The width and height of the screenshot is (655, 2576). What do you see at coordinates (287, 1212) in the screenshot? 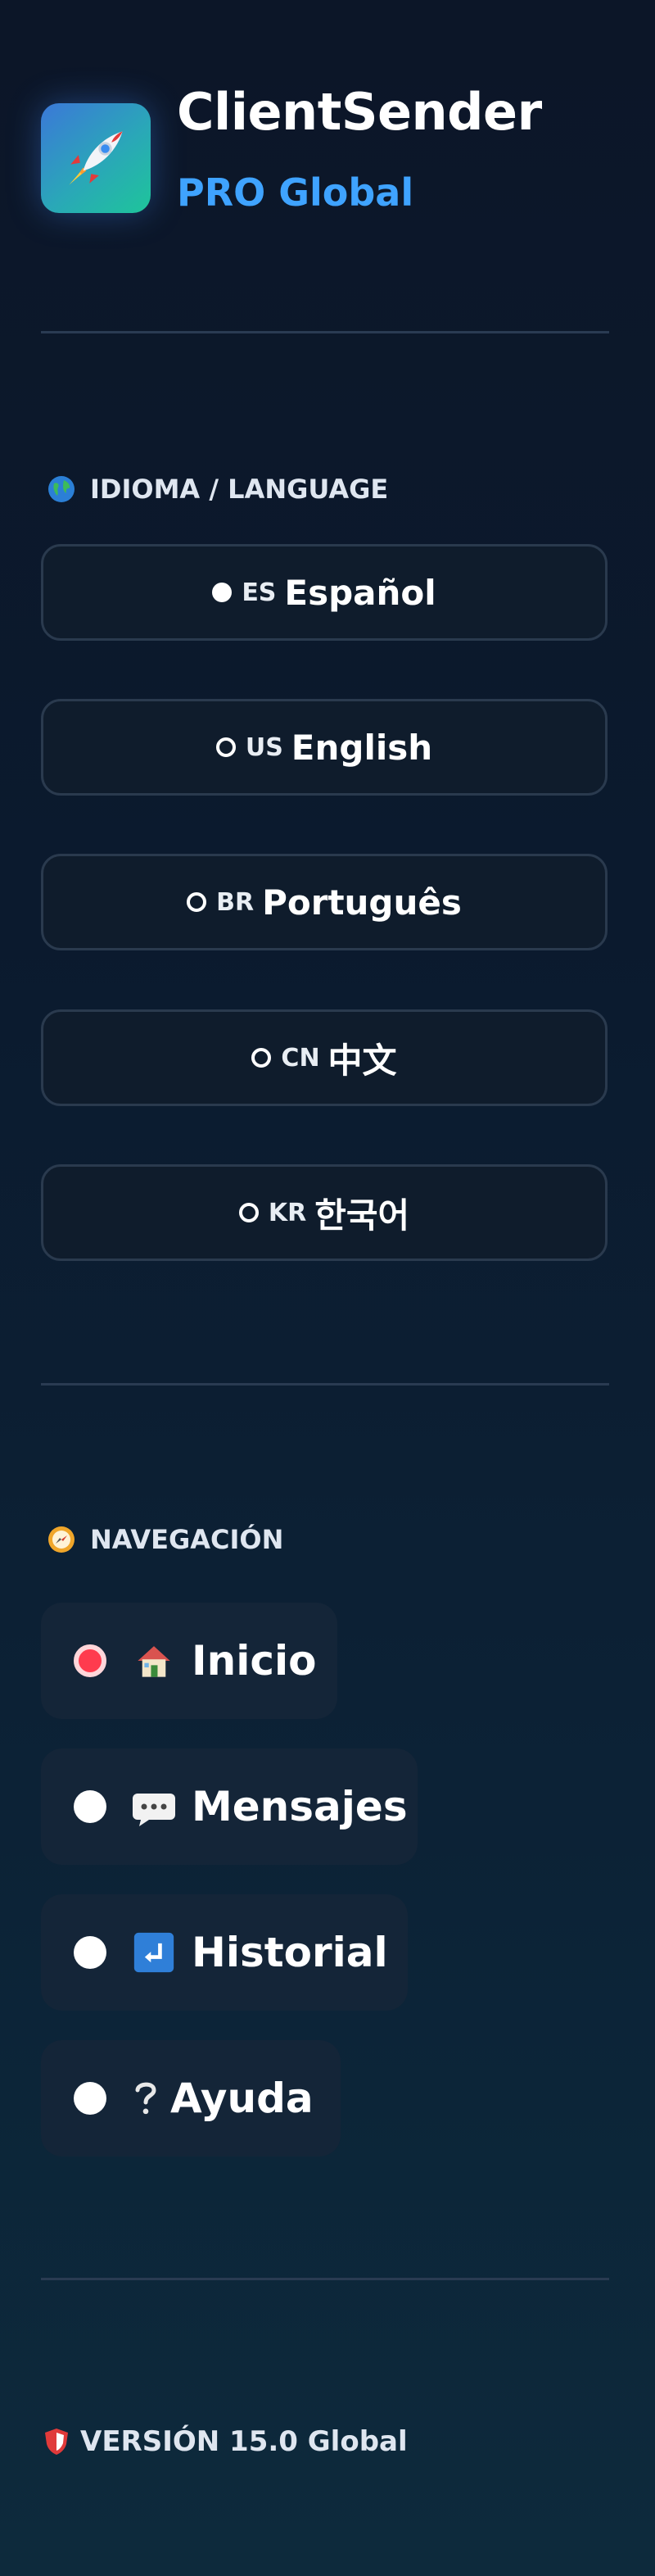
I see `language-code: KR` at bounding box center [287, 1212].